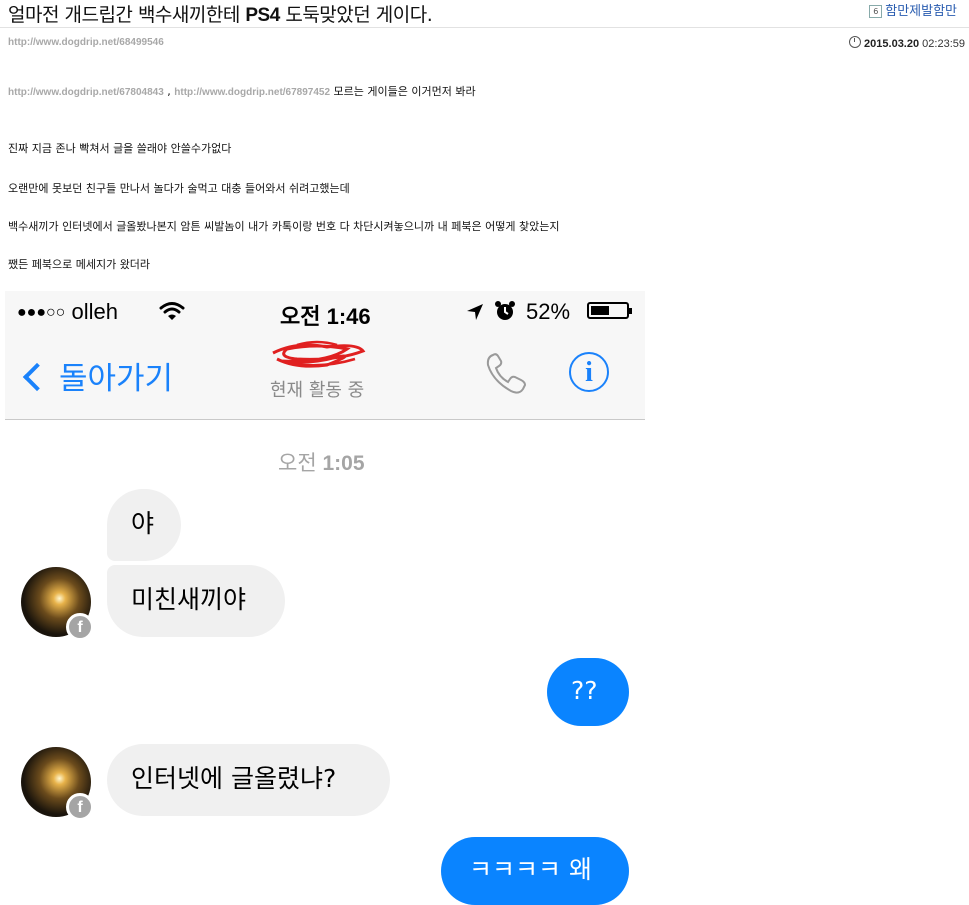 The image size is (969, 905). Describe the element at coordinates (319, 354) in the screenshot. I see `redacted-contact-name` at that location.